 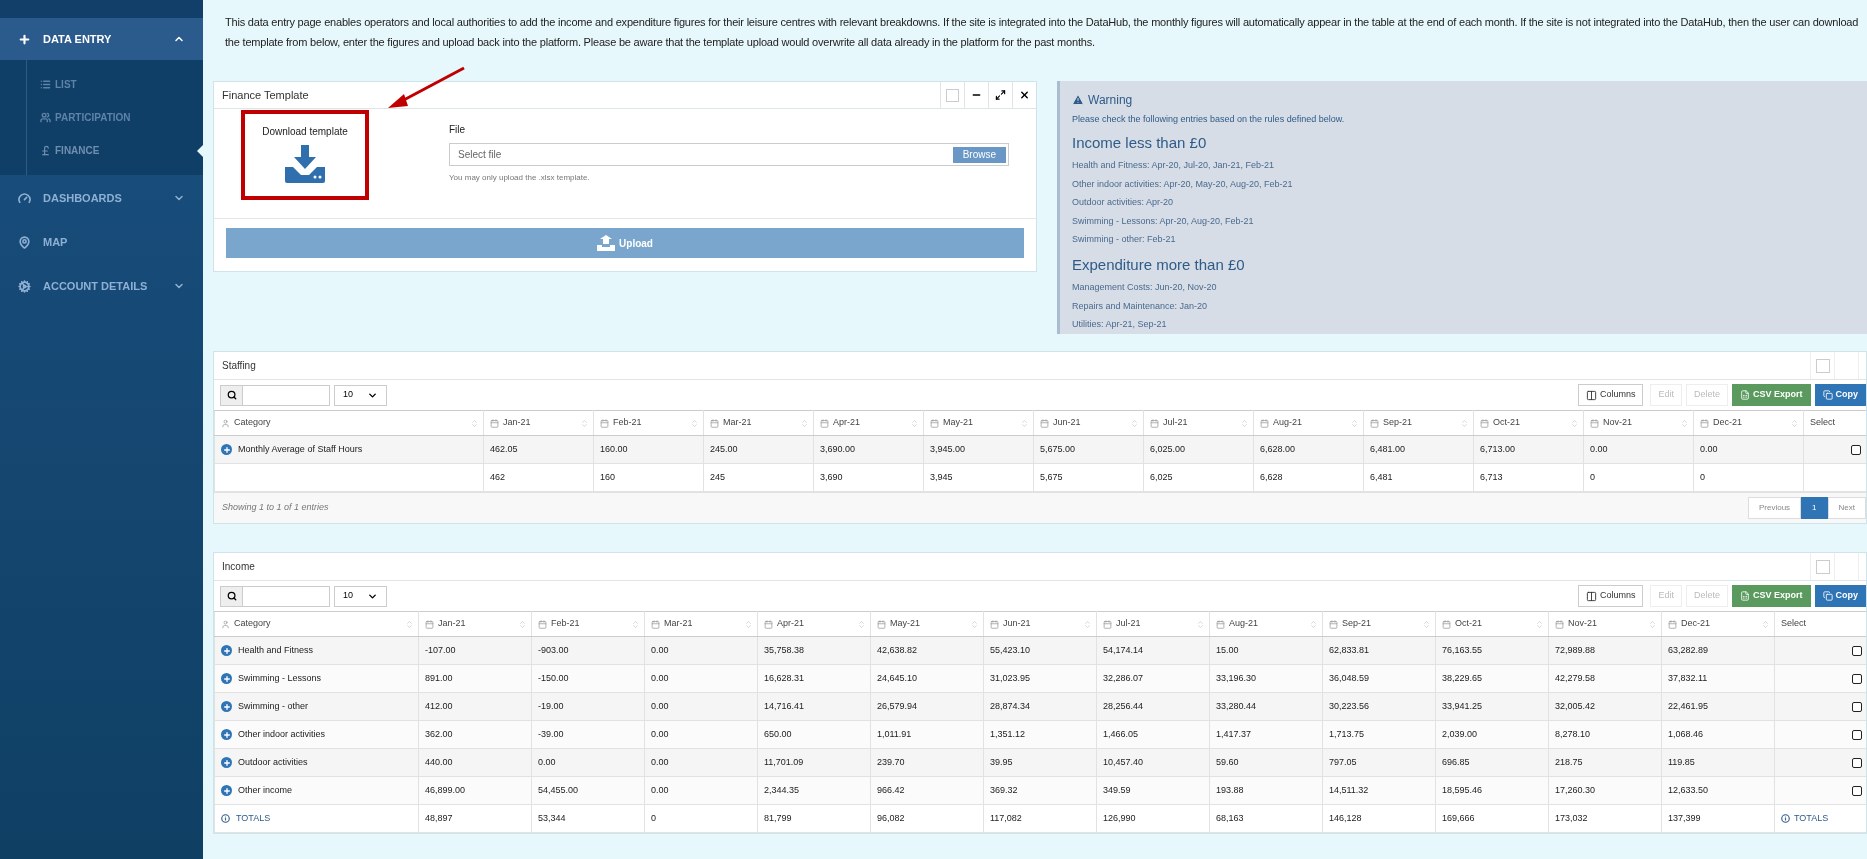 What do you see at coordinates (868, 449) in the screenshot?
I see `table-cell: 3,690.00` at bounding box center [868, 449].